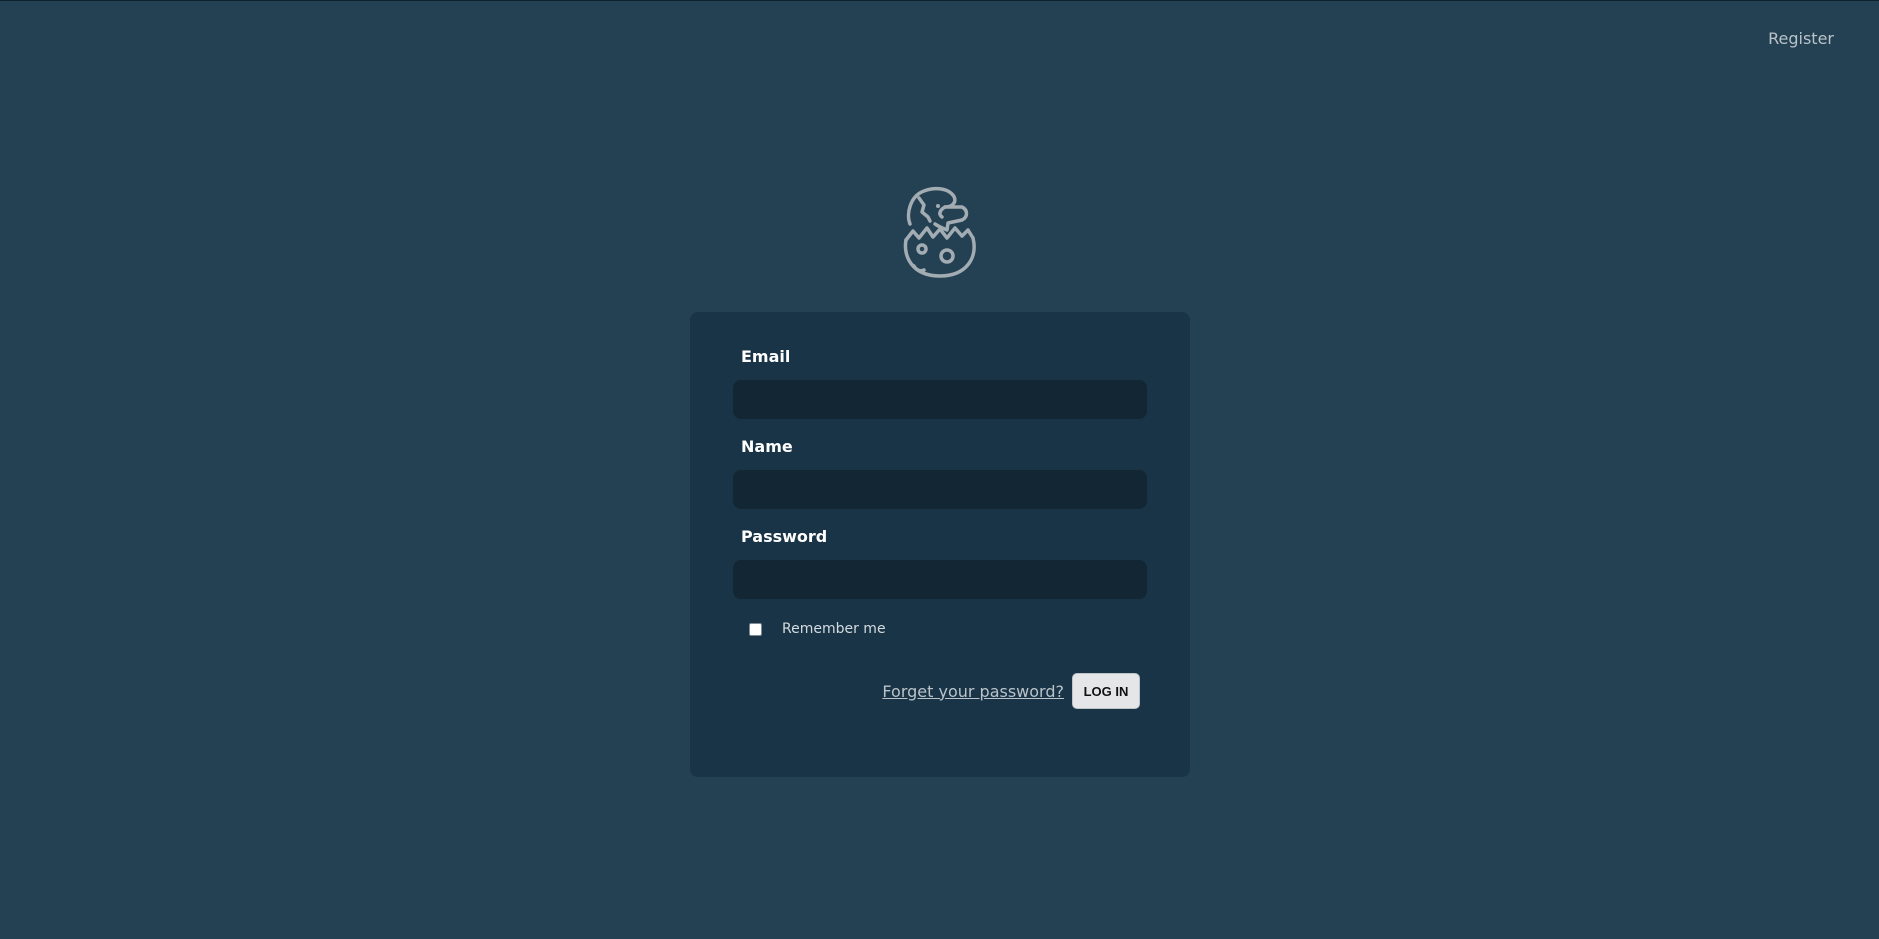 This screenshot has width=1879, height=939. What do you see at coordinates (940, 399) in the screenshot?
I see `email-input` at bounding box center [940, 399].